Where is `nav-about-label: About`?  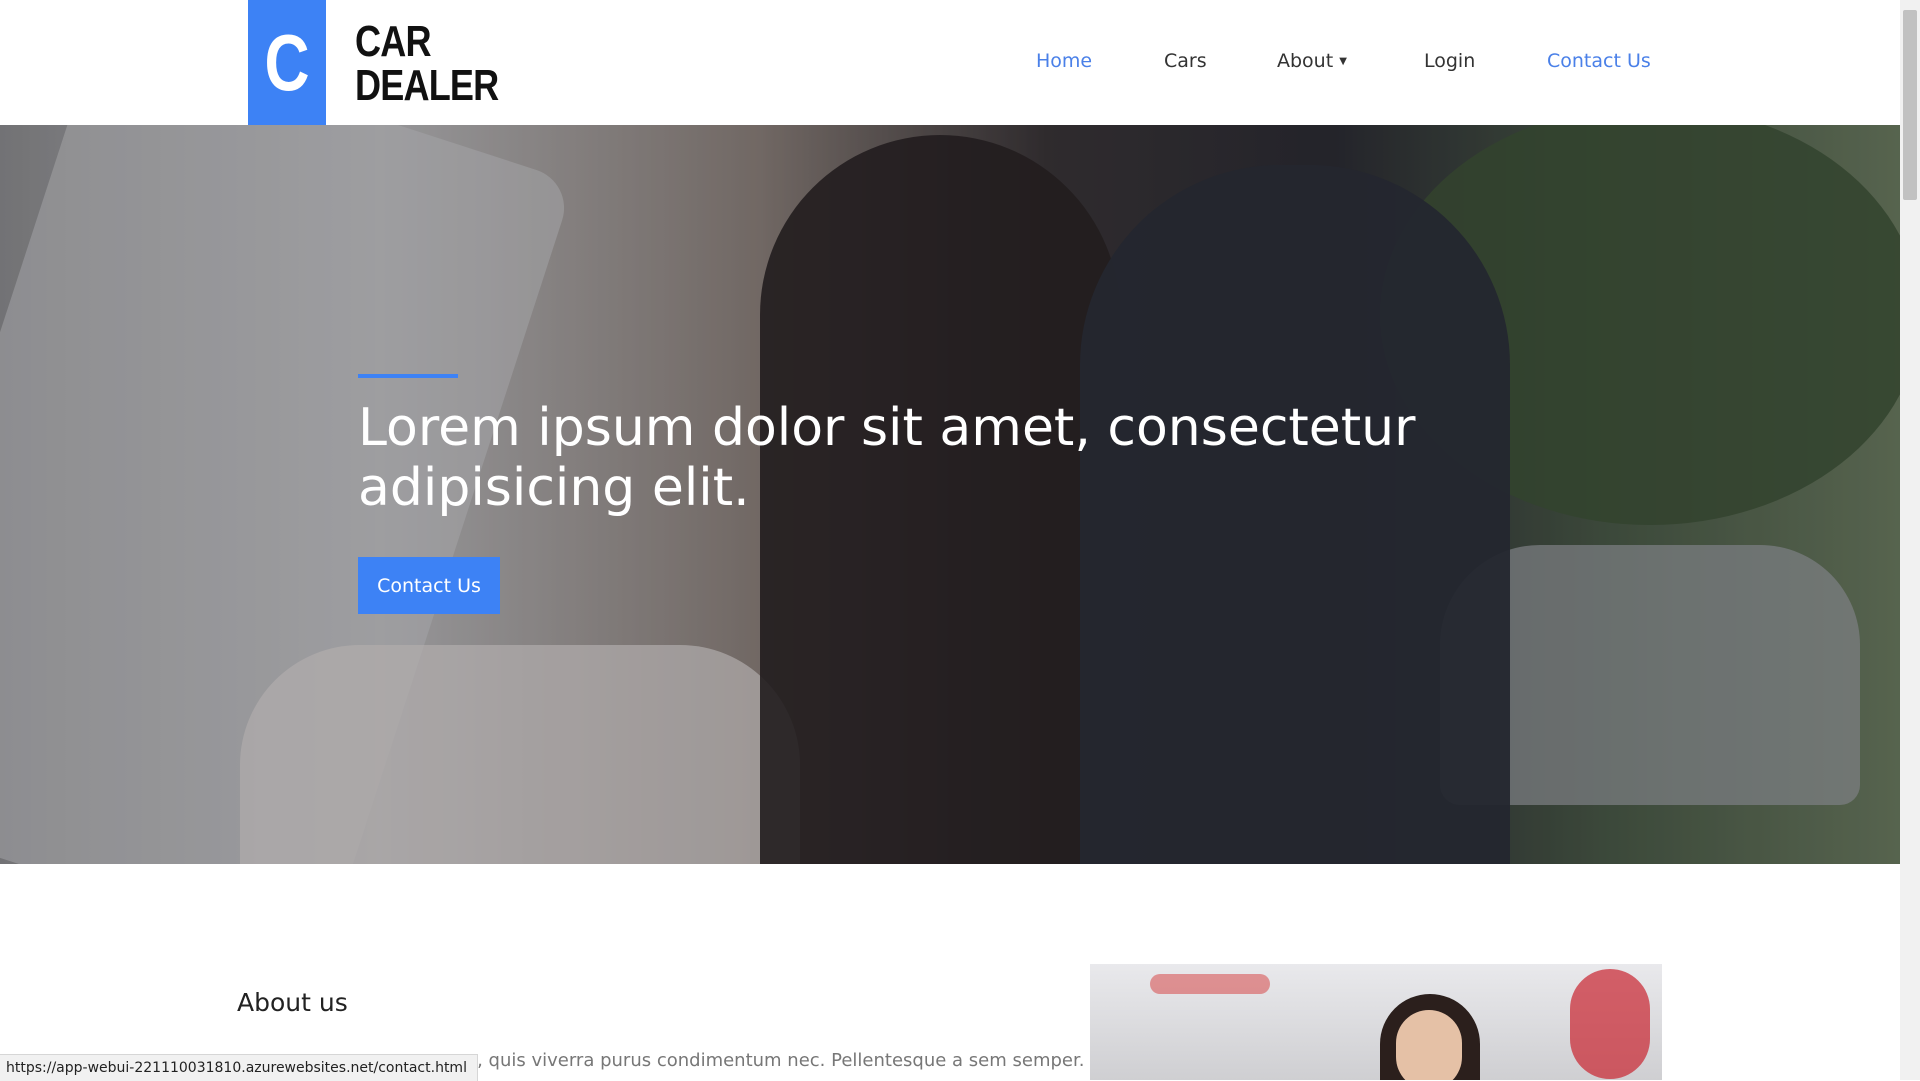
nav-about-label: About is located at coordinates (1305, 61).